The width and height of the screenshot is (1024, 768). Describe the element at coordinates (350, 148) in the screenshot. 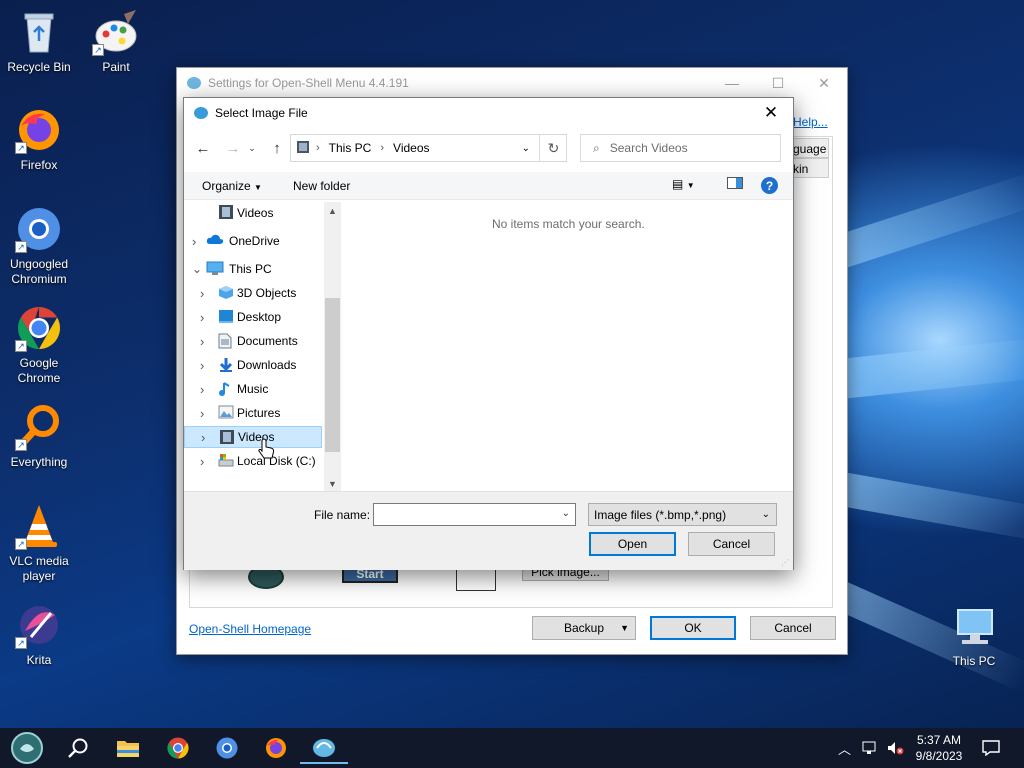

I see `breadcrumb-this-pc: This PC` at that location.